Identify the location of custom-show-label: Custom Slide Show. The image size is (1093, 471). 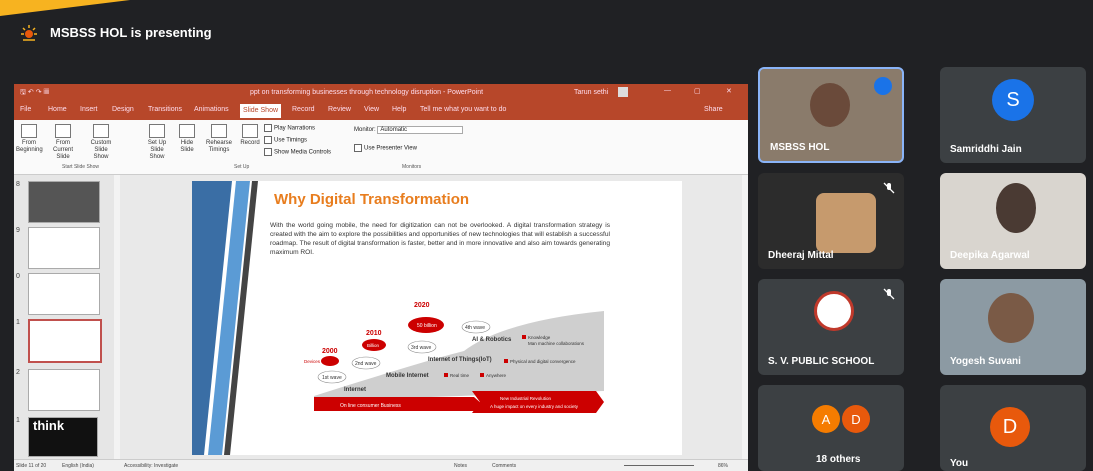
(101, 150).